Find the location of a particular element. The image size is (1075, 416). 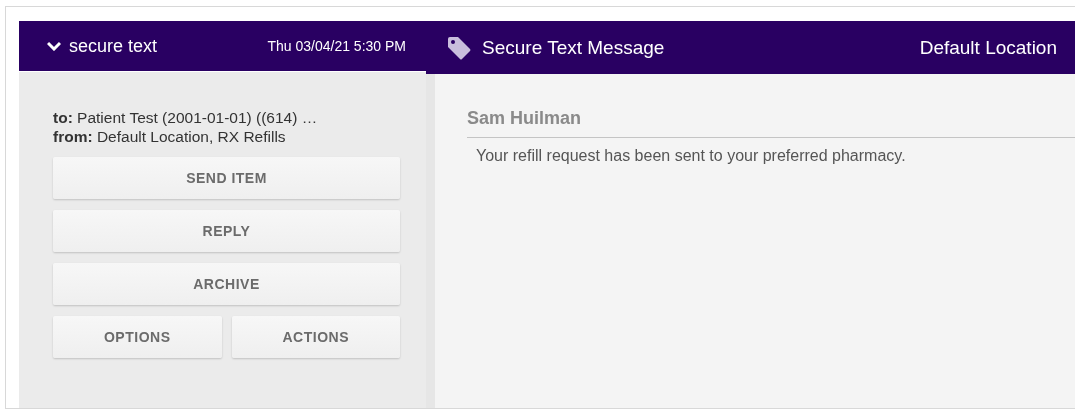

message-body: Your refill request has been sent to your preferred pharmacy. is located at coordinates (691, 155).